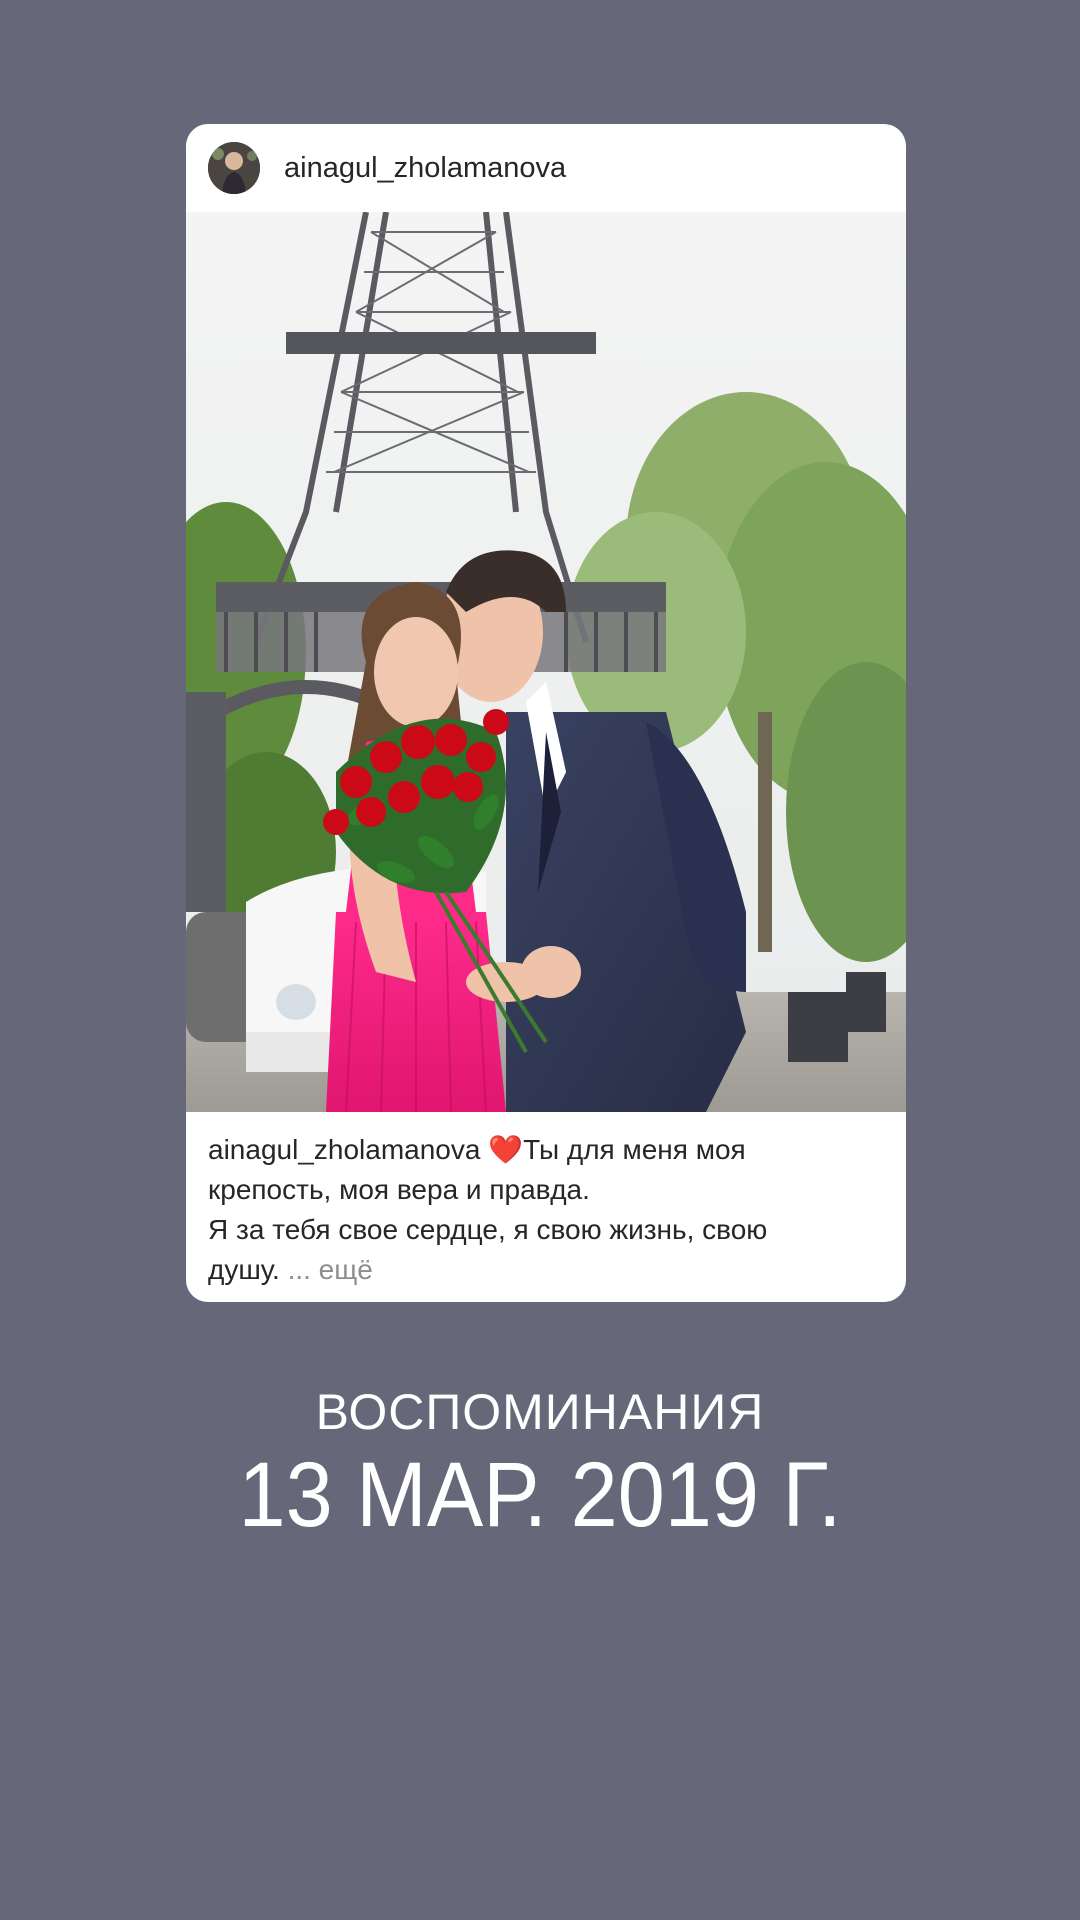  What do you see at coordinates (344, 1149) in the screenshot?
I see `caption-author: ainagul_zholamanova` at bounding box center [344, 1149].